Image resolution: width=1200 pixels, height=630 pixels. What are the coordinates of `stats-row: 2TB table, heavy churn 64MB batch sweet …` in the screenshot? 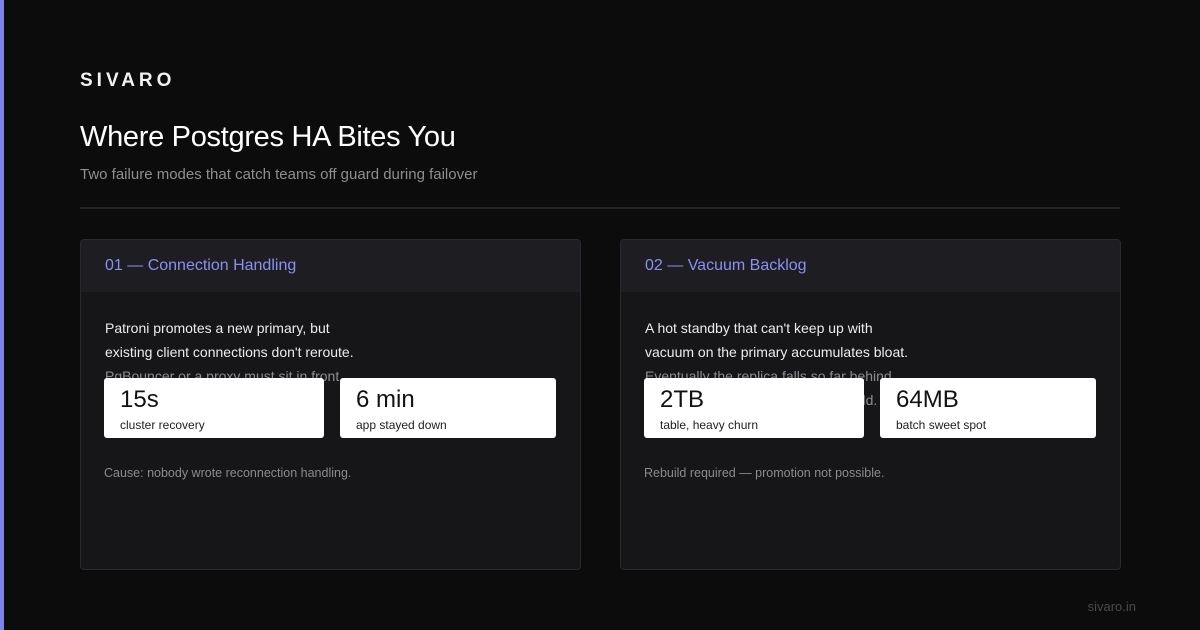 It's located at (870, 408).